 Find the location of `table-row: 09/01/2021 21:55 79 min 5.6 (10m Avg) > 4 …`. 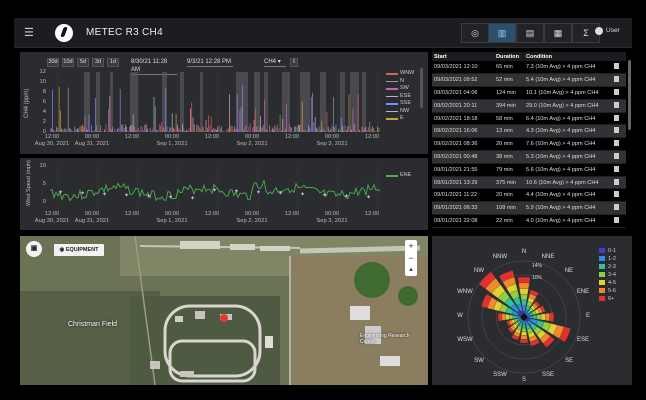

table-row: 09/01/2021 21:55 79 min 5.6 (10m Avg) > 4 … is located at coordinates (529, 170).